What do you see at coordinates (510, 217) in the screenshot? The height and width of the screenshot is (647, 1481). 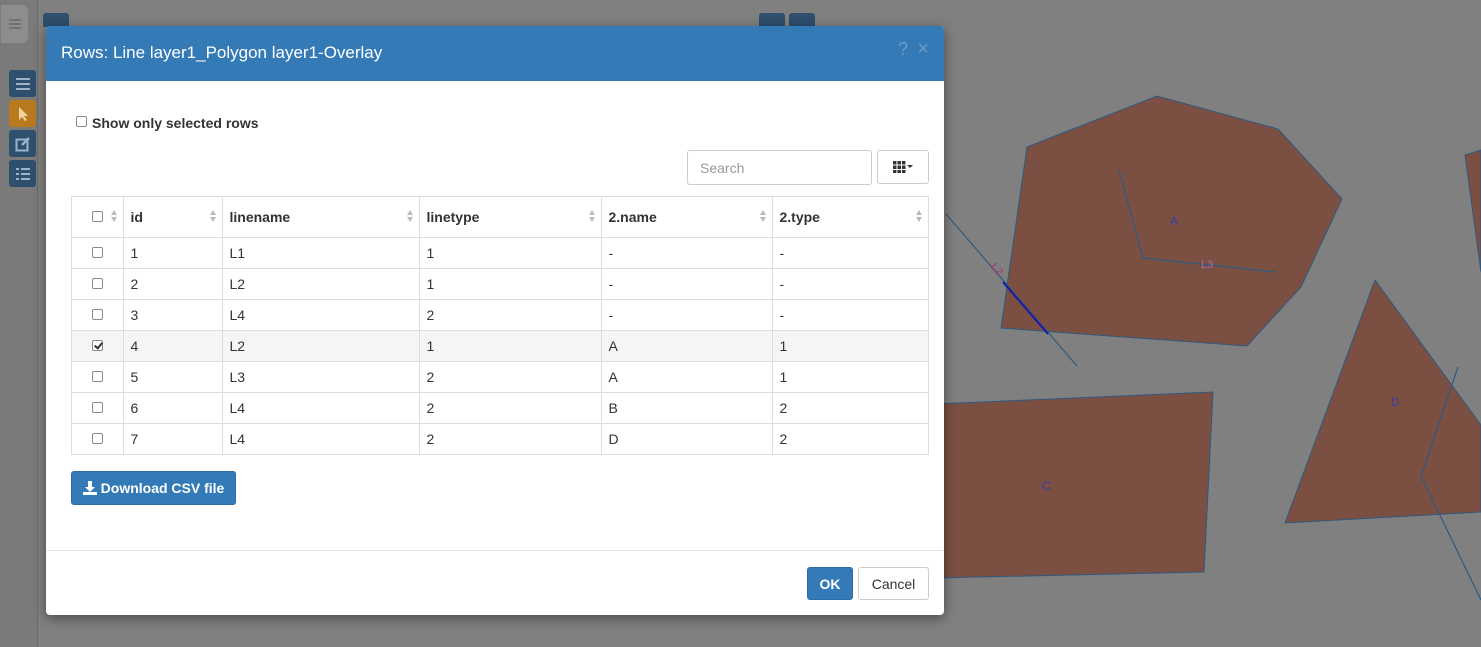 I see `column-header-linetype: linetype` at bounding box center [510, 217].